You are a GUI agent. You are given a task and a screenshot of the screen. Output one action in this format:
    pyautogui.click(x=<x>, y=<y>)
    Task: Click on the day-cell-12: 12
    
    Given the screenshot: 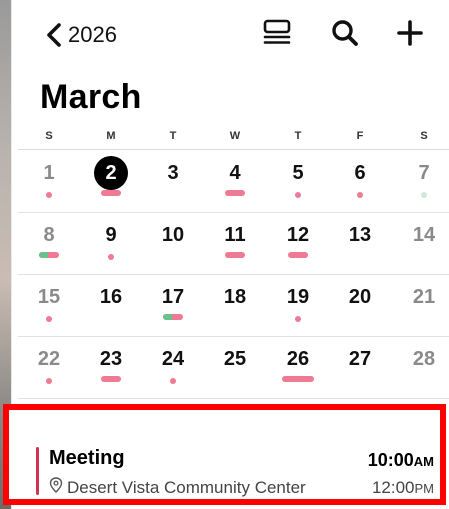 What is the action you would take?
    pyautogui.click(x=298, y=243)
    